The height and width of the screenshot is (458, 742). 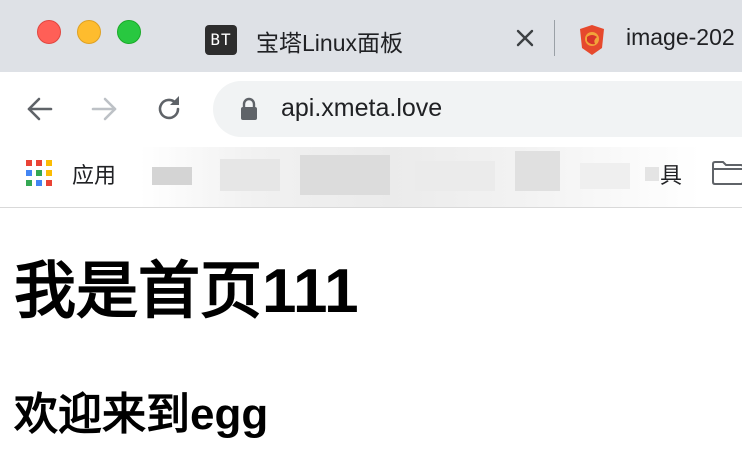 I want to click on reload-icon, so click(x=169, y=109).